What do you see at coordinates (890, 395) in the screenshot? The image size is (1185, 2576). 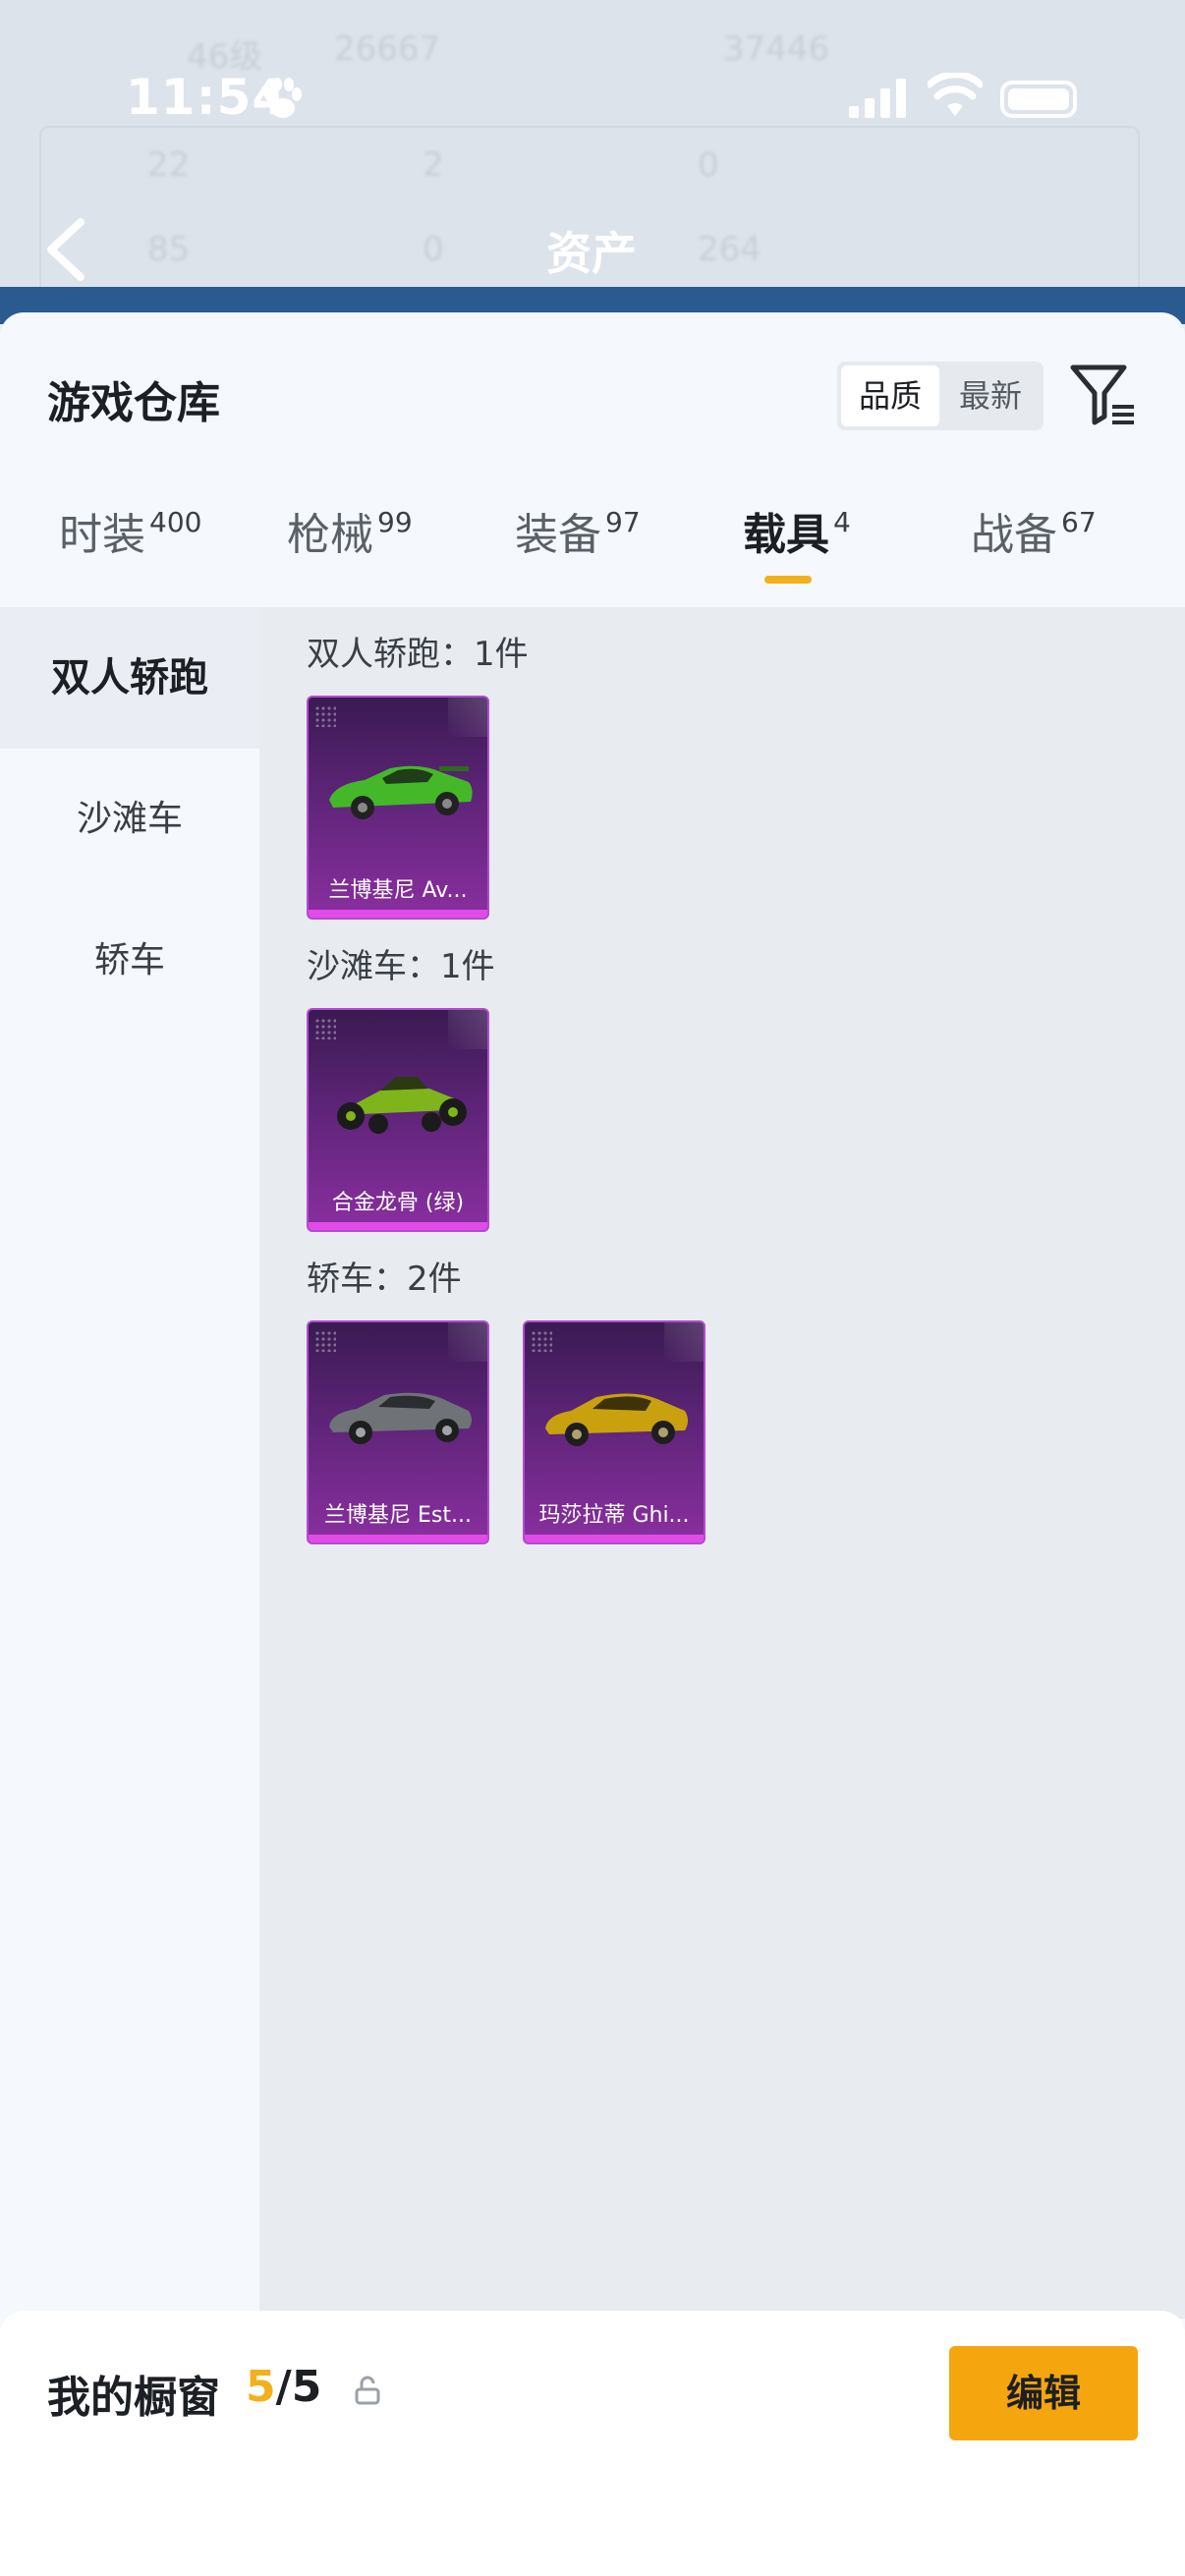 I see `sort-quality-button: 品质` at bounding box center [890, 395].